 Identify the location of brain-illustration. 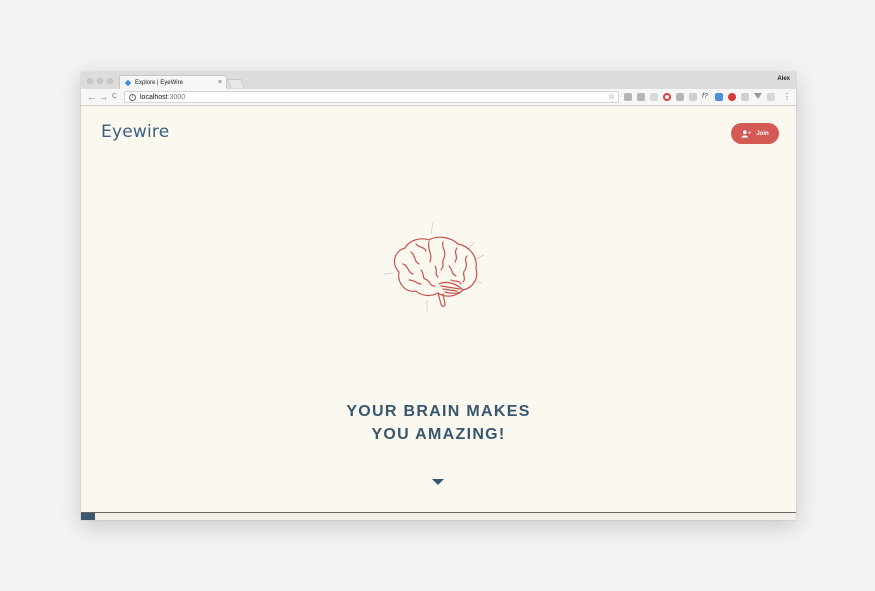
(434, 266).